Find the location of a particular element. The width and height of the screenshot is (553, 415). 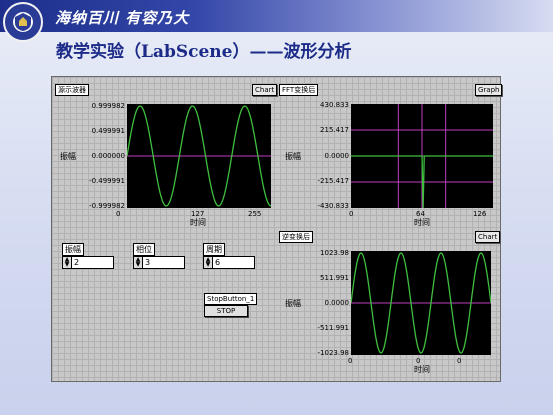

fft-spectrum is located at coordinates (422, 156).